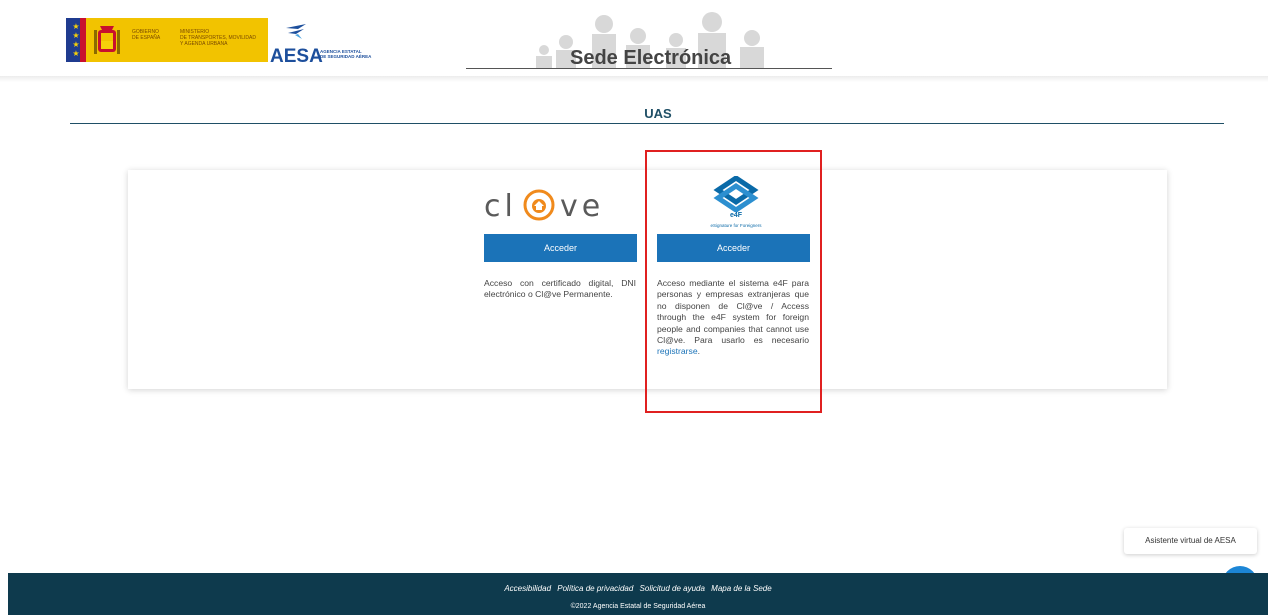  What do you see at coordinates (741, 588) in the screenshot?
I see `footer-link-mapa: Mapa de la Sede` at bounding box center [741, 588].